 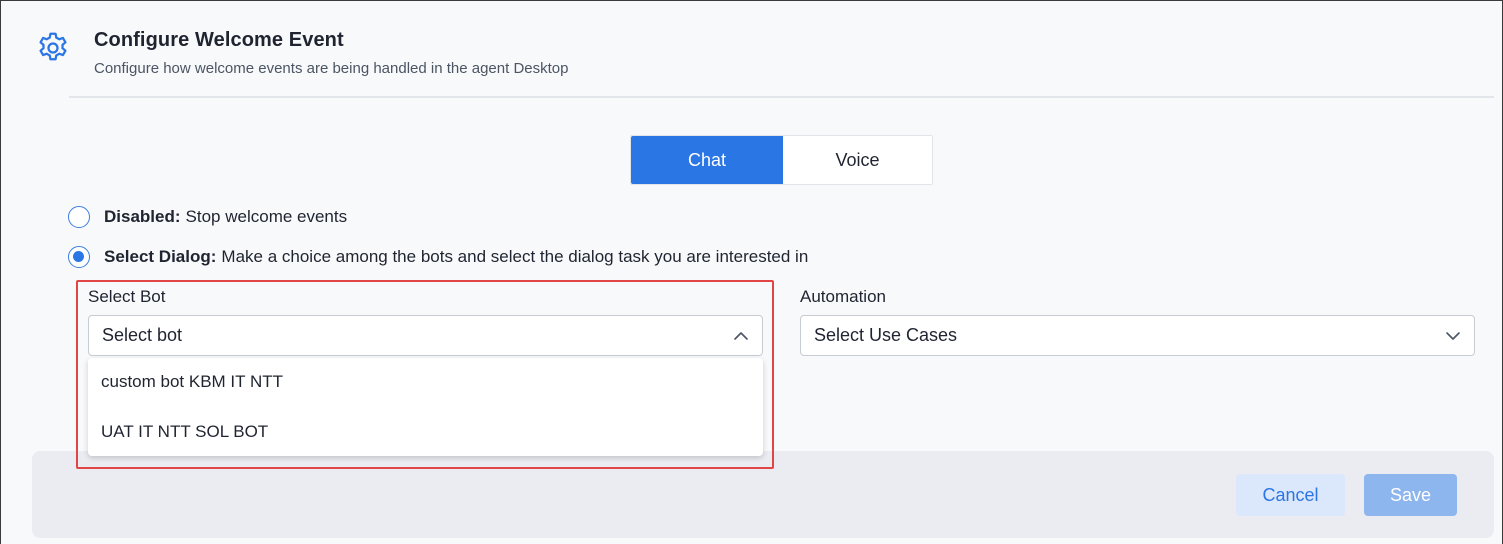 What do you see at coordinates (1453, 336) in the screenshot?
I see `chevron-down-icon` at bounding box center [1453, 336].